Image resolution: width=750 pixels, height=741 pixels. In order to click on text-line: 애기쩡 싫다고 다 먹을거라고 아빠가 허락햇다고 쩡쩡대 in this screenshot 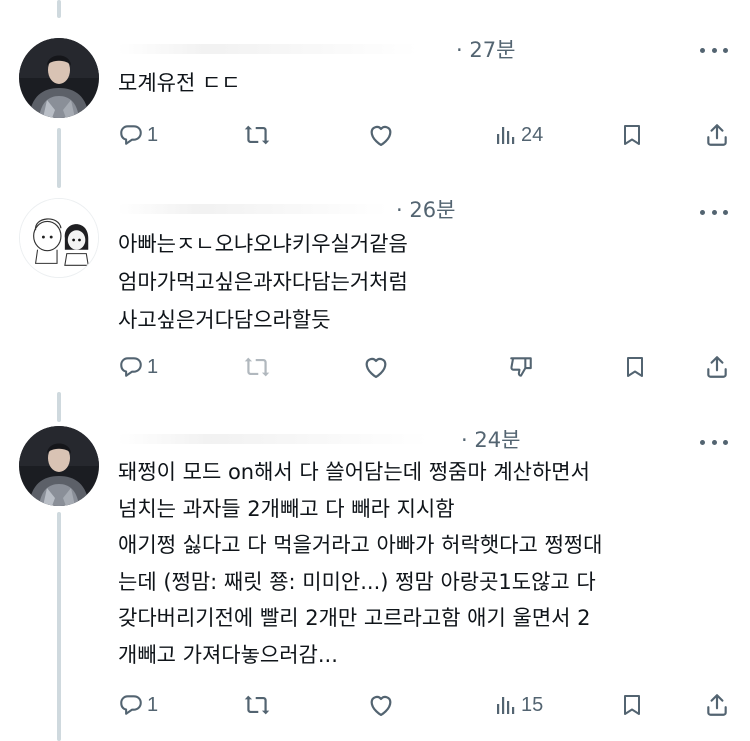, I will do `click(360, 545)`.